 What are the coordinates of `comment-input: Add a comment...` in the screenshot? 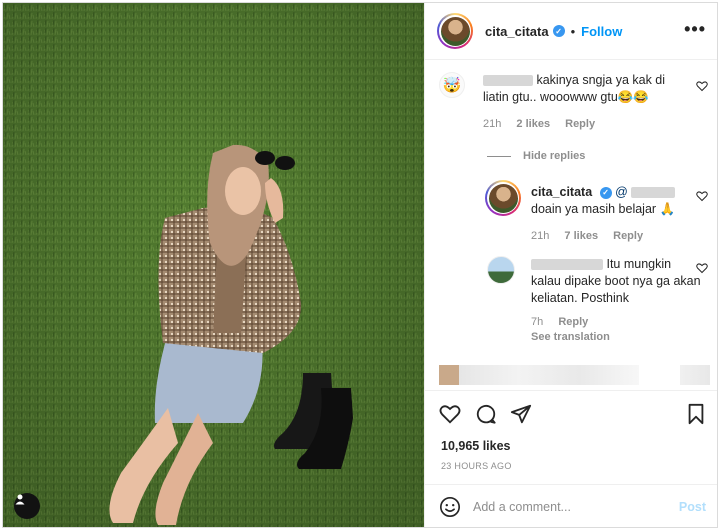 It's located at (576, 507).